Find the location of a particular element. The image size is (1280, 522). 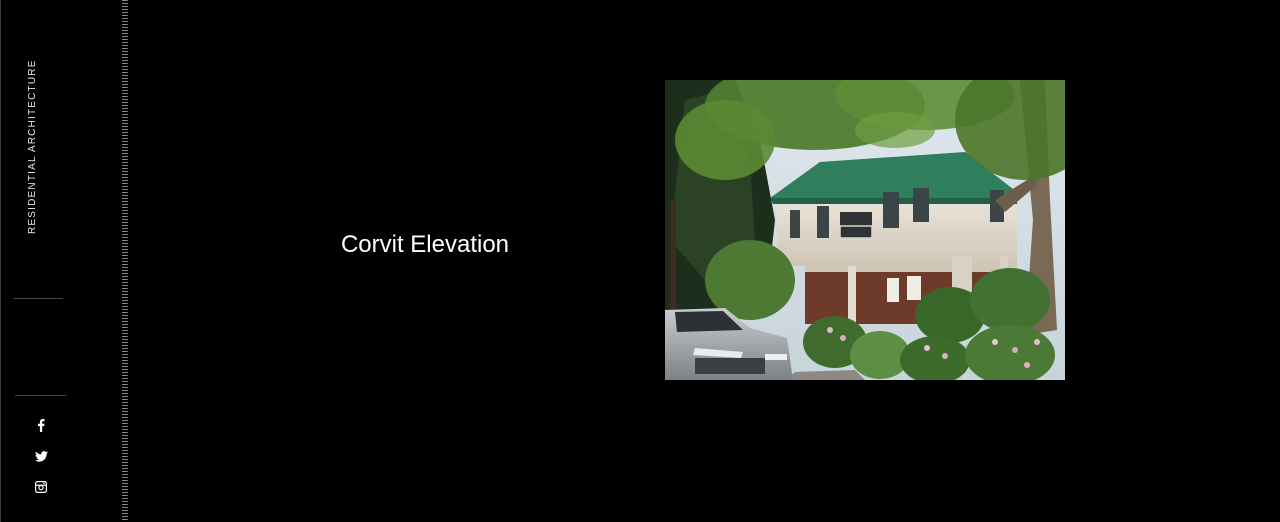

instagram-icon is located at coordinates (41, 487).